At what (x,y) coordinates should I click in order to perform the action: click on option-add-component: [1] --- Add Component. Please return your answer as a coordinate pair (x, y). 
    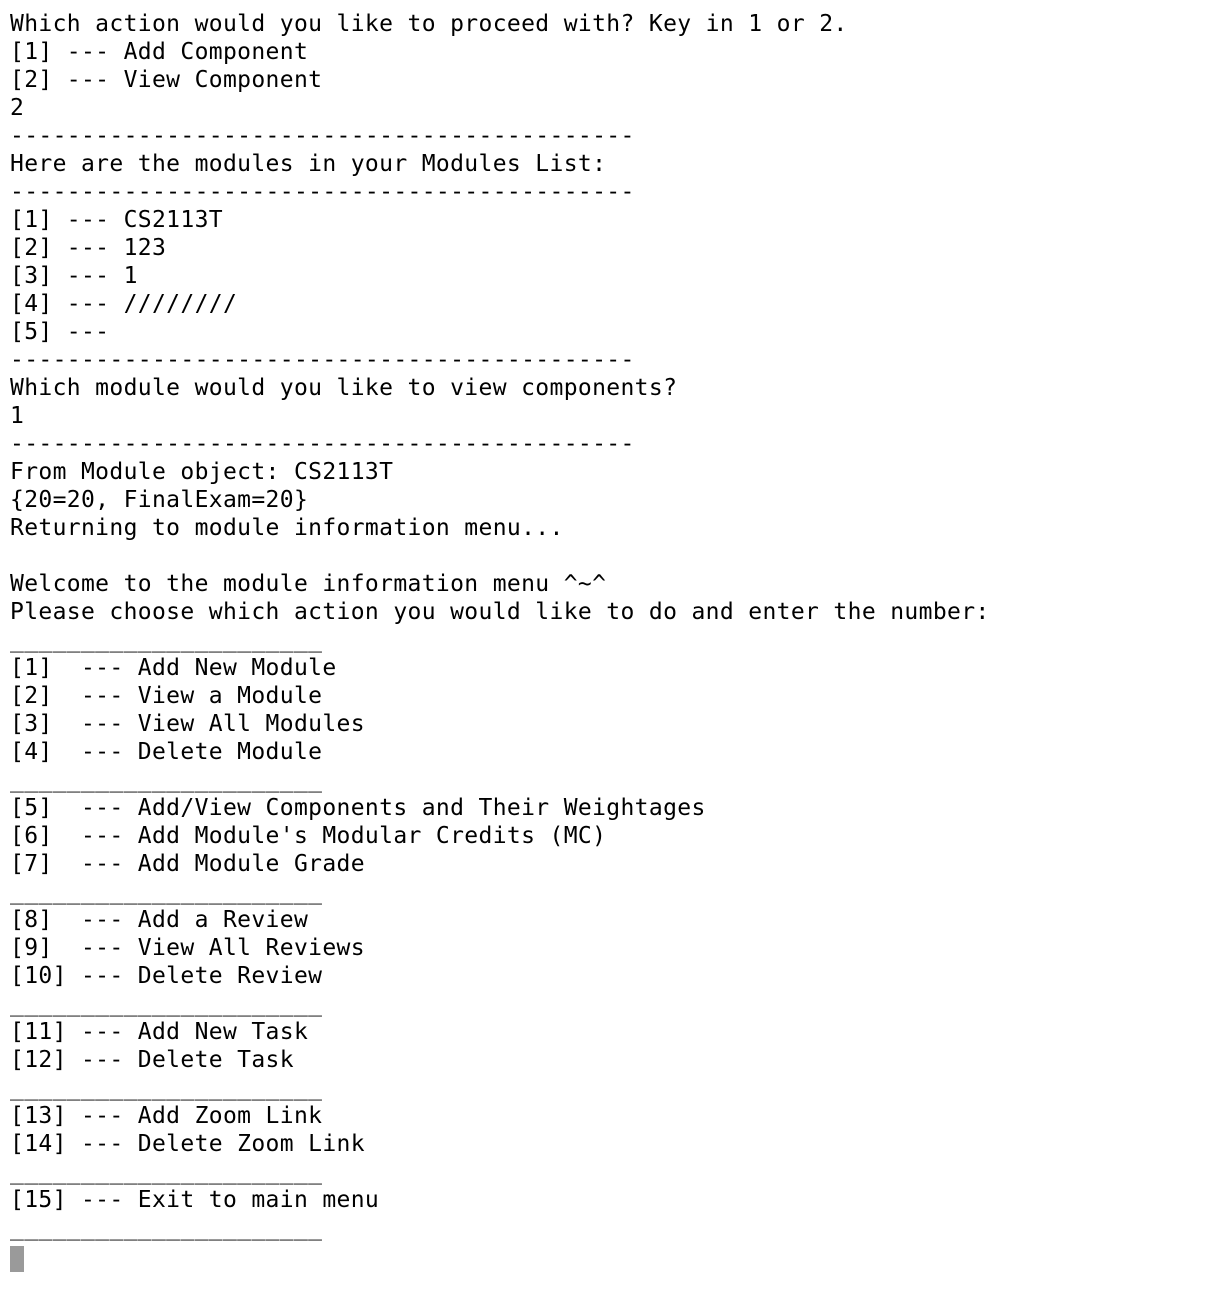
    Looking at the image, I should click on (159, 52).